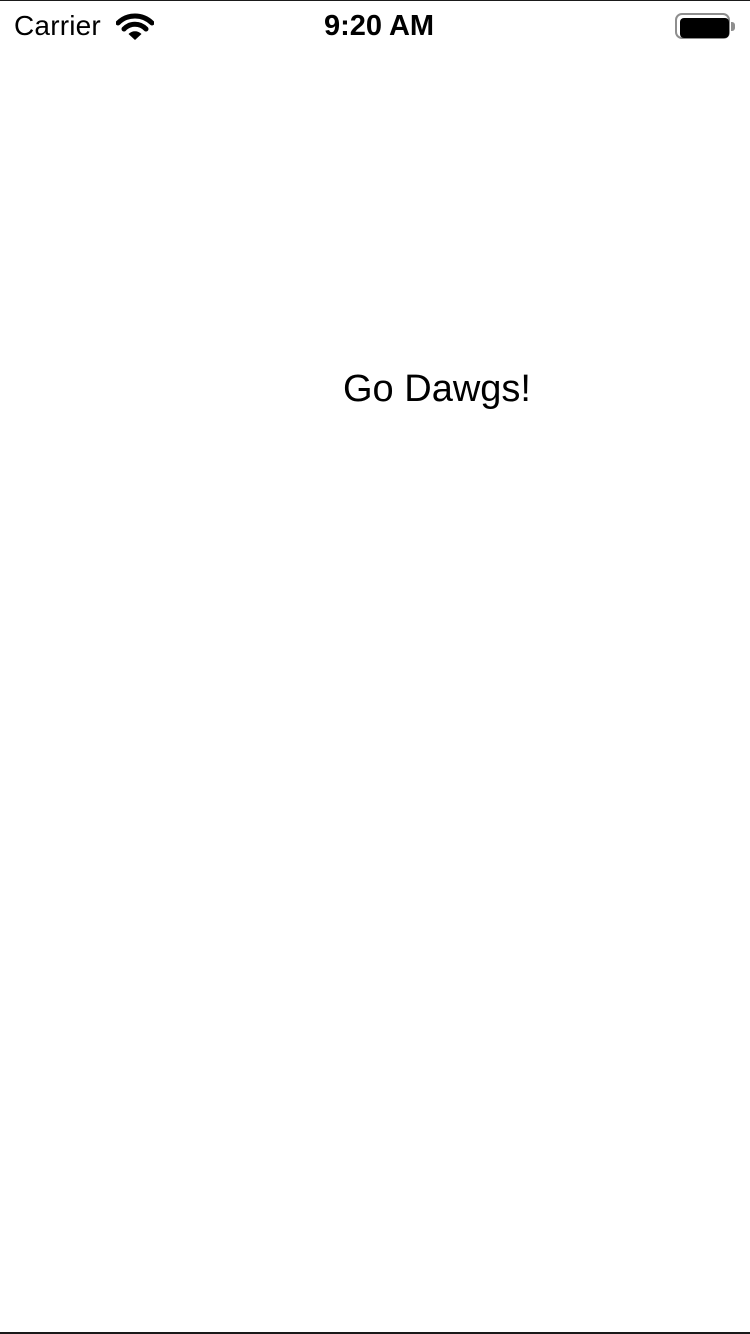 This screenshot has height=1334, width=750. Describe the element at coordinates (379, 26) in the screenshot. I see `status-time: 9:20 AM` at that location.